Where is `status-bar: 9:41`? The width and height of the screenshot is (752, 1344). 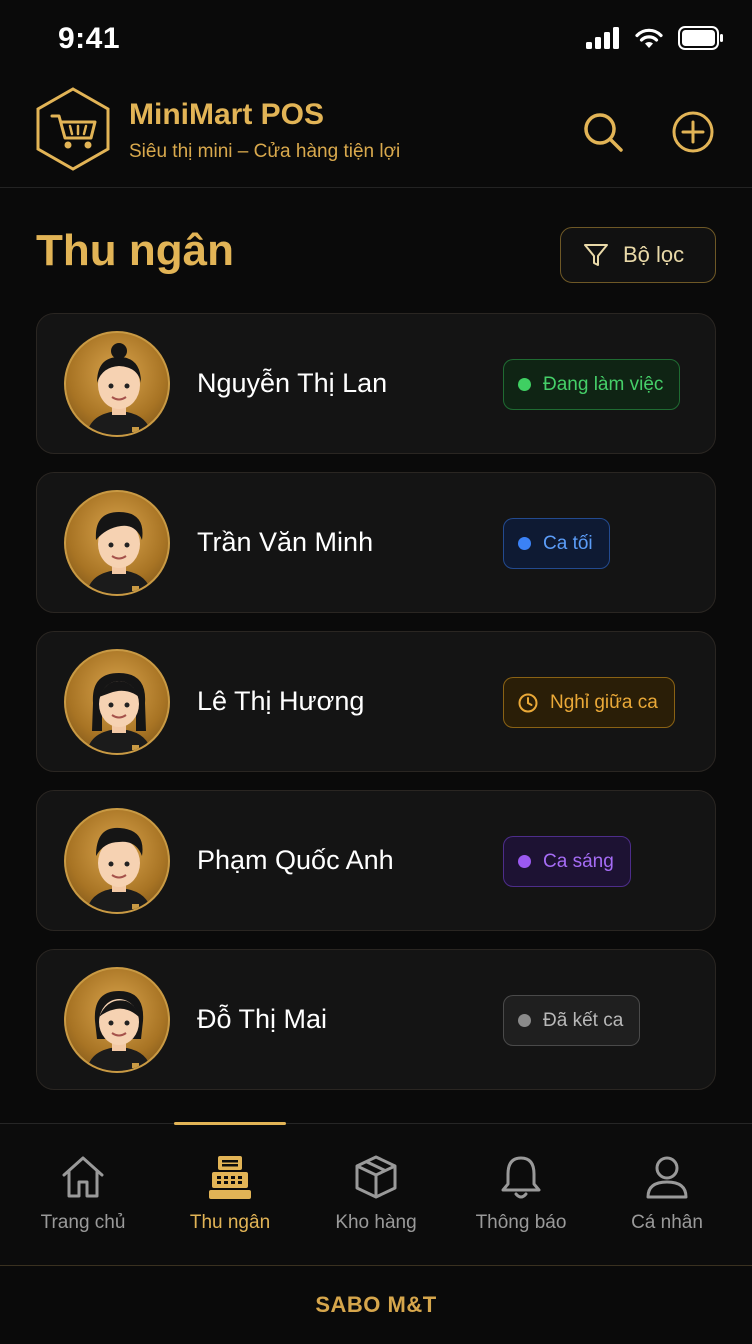
status-bar: 9:41 is located at coordinates (376, 40).